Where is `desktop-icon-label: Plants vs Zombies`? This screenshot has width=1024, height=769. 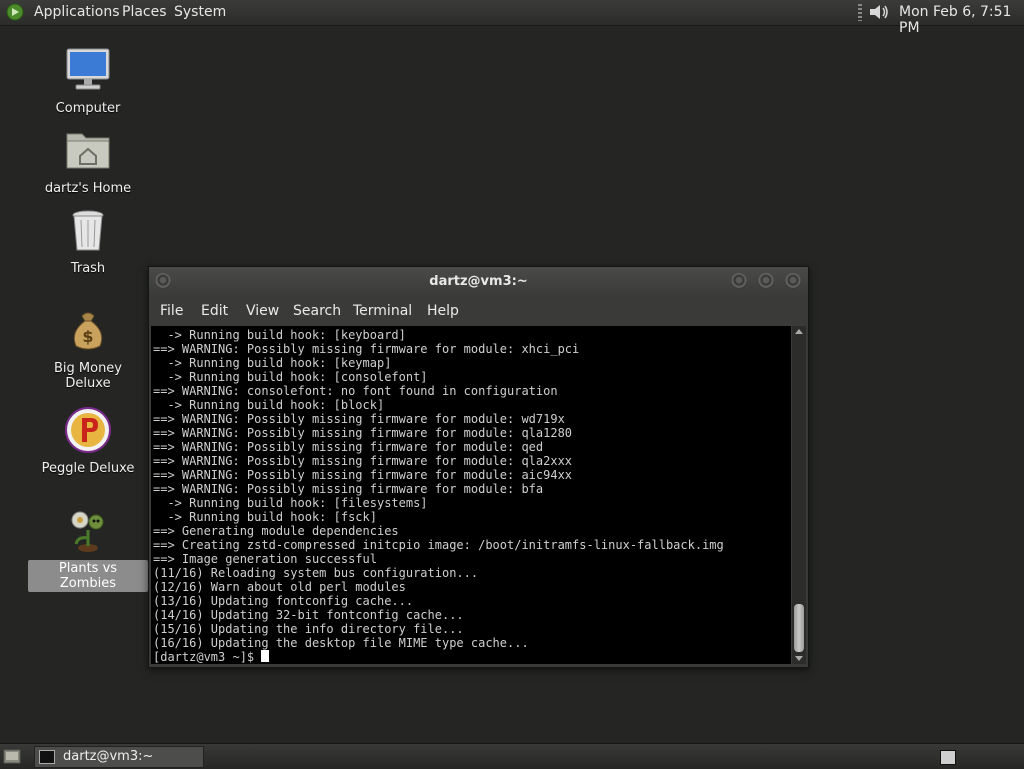
desktop-icon-label: Plants vs Zombies is located at coordinates (88, 576).